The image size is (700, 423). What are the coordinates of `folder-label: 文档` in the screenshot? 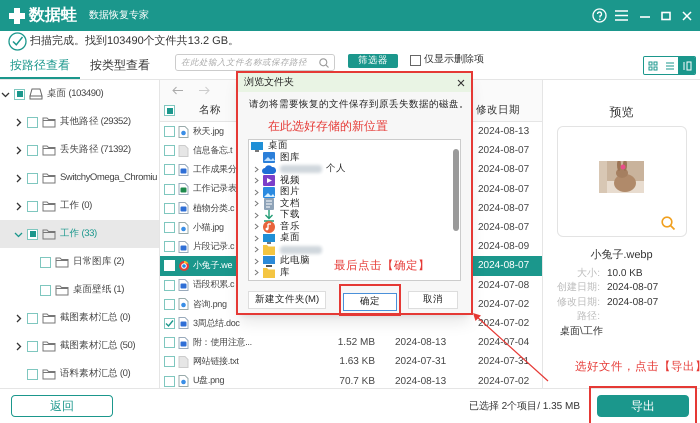 It's located at (290, 204).